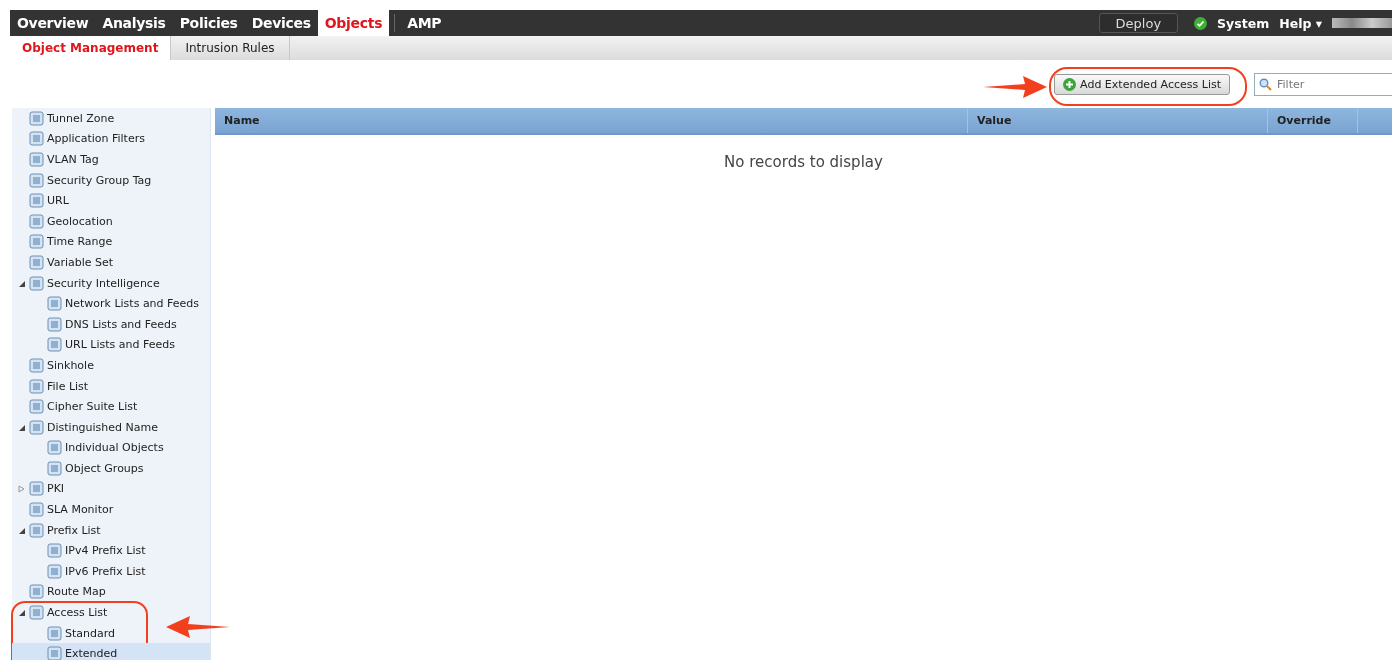 This screenshot has height=660, width=1392. What do you see at coordinates (111, 118) in the screenshot?
I see `tree-item: Tunnel Zone` at bounding box center [111, 118].